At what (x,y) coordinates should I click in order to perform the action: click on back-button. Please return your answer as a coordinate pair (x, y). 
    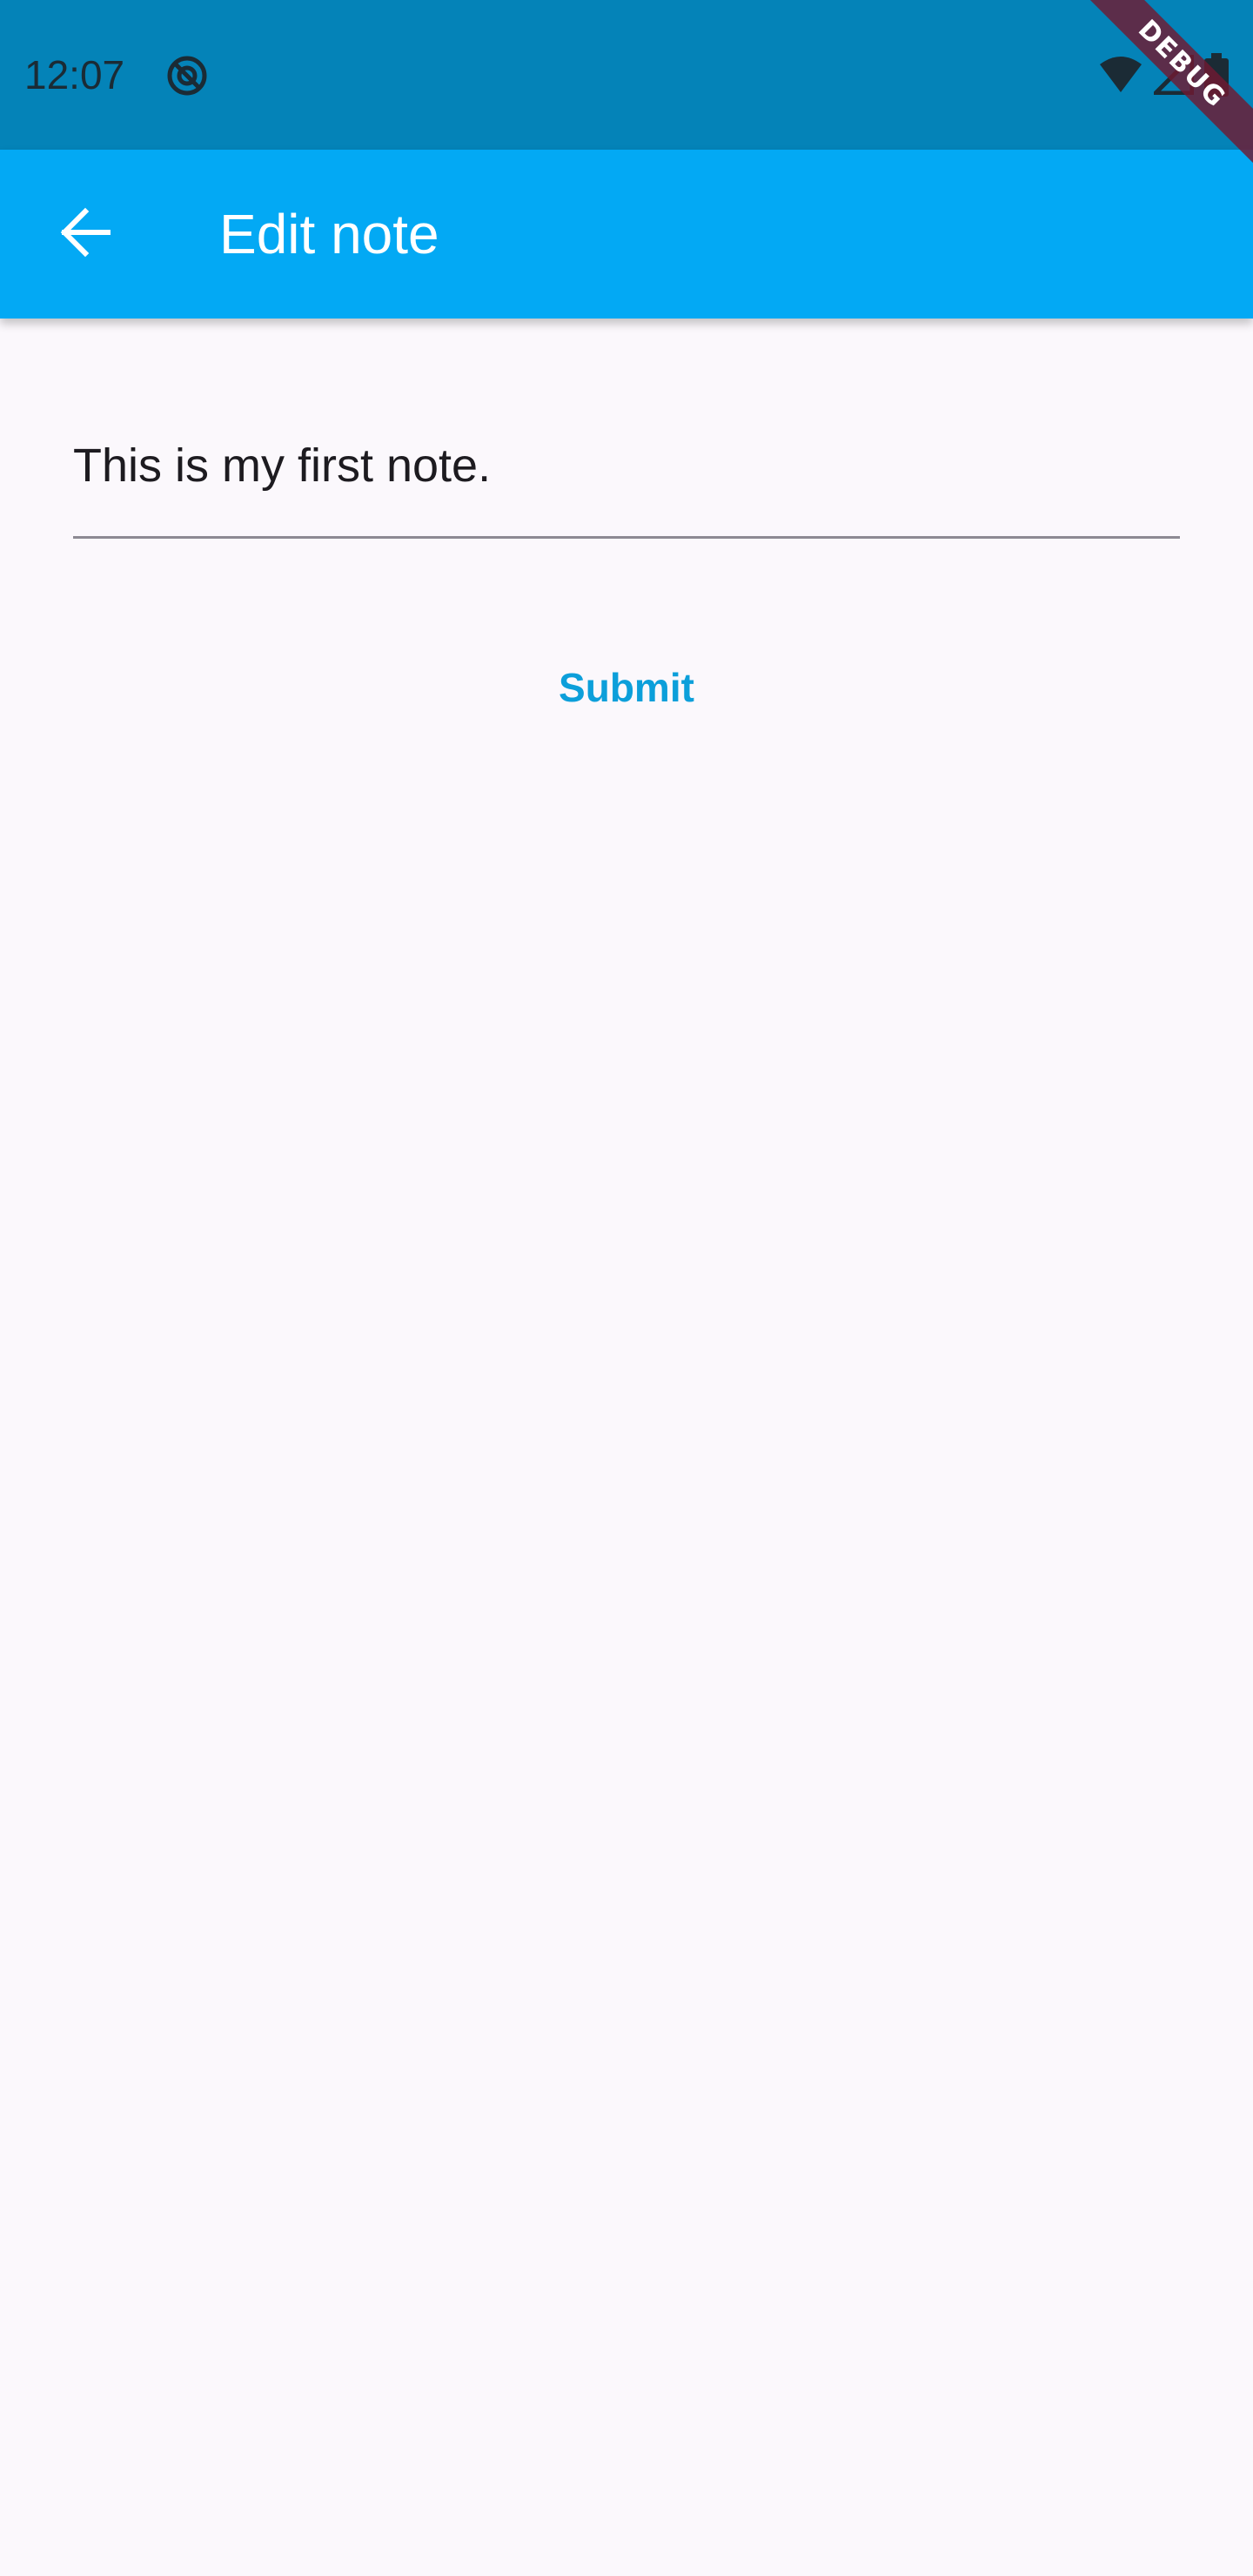
    Looking at the image, I should click on (85, 234).